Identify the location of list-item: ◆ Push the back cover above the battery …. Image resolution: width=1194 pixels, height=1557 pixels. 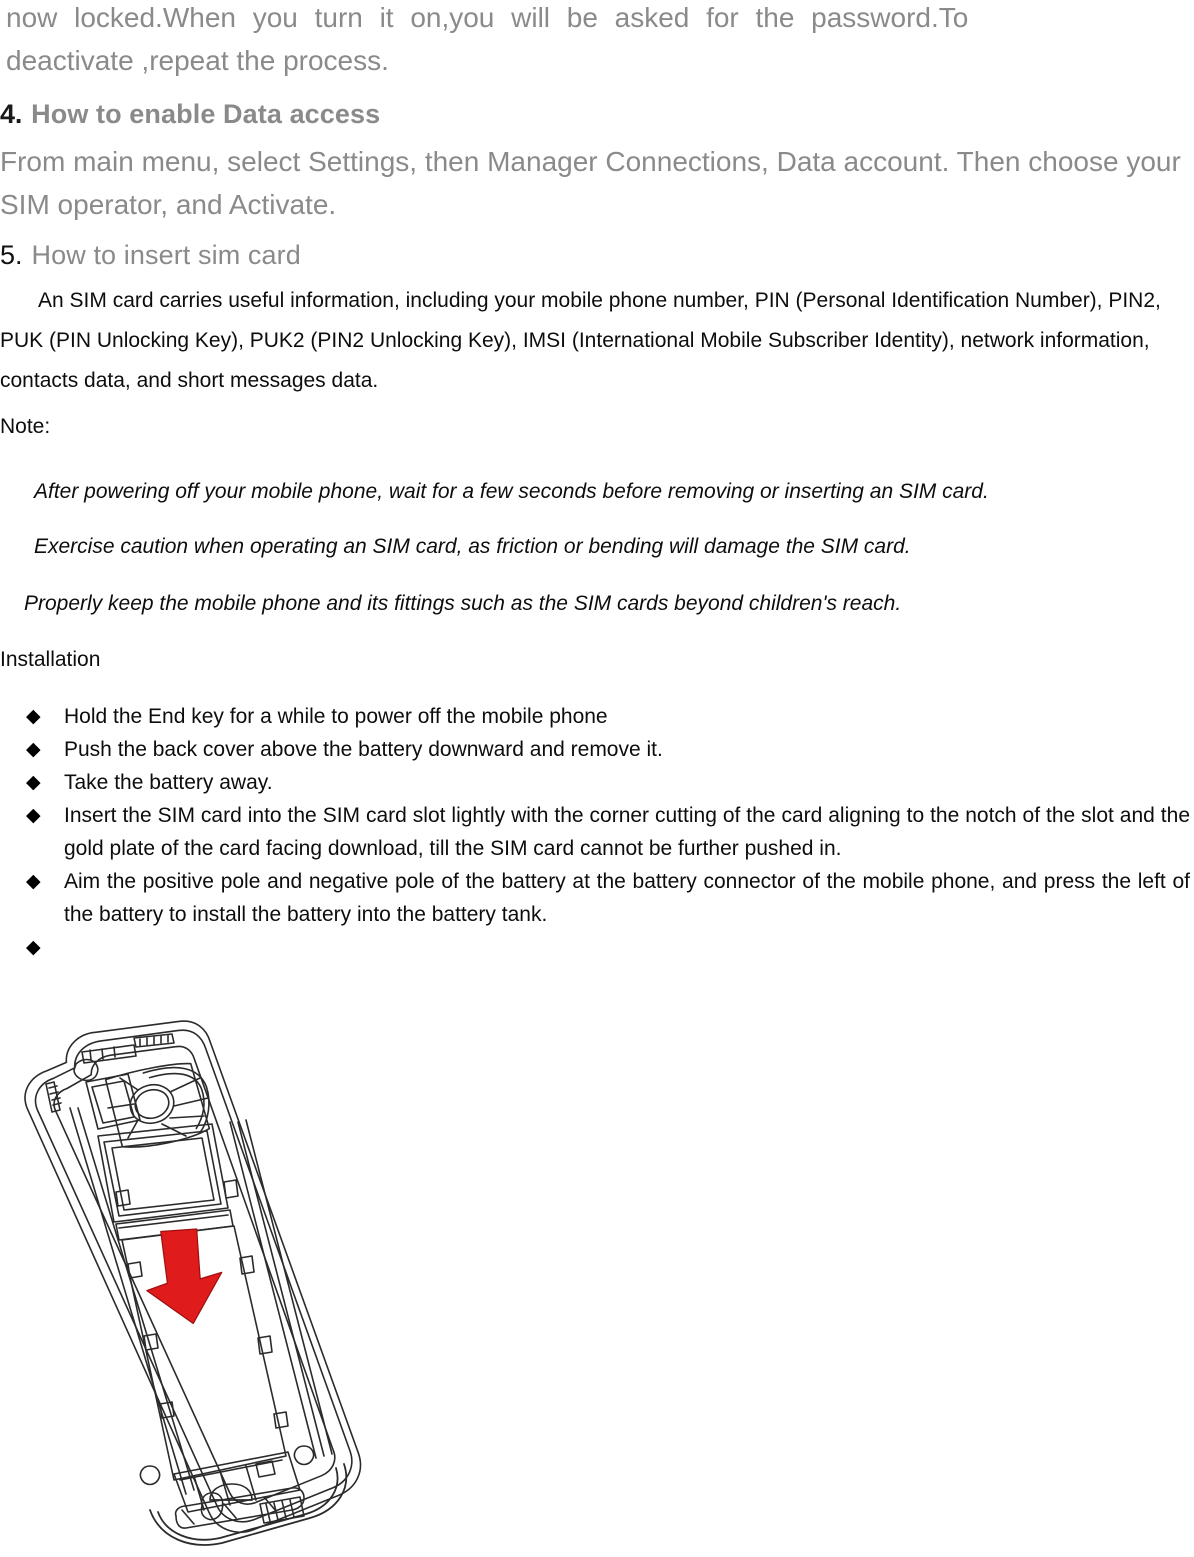
(597, 749).